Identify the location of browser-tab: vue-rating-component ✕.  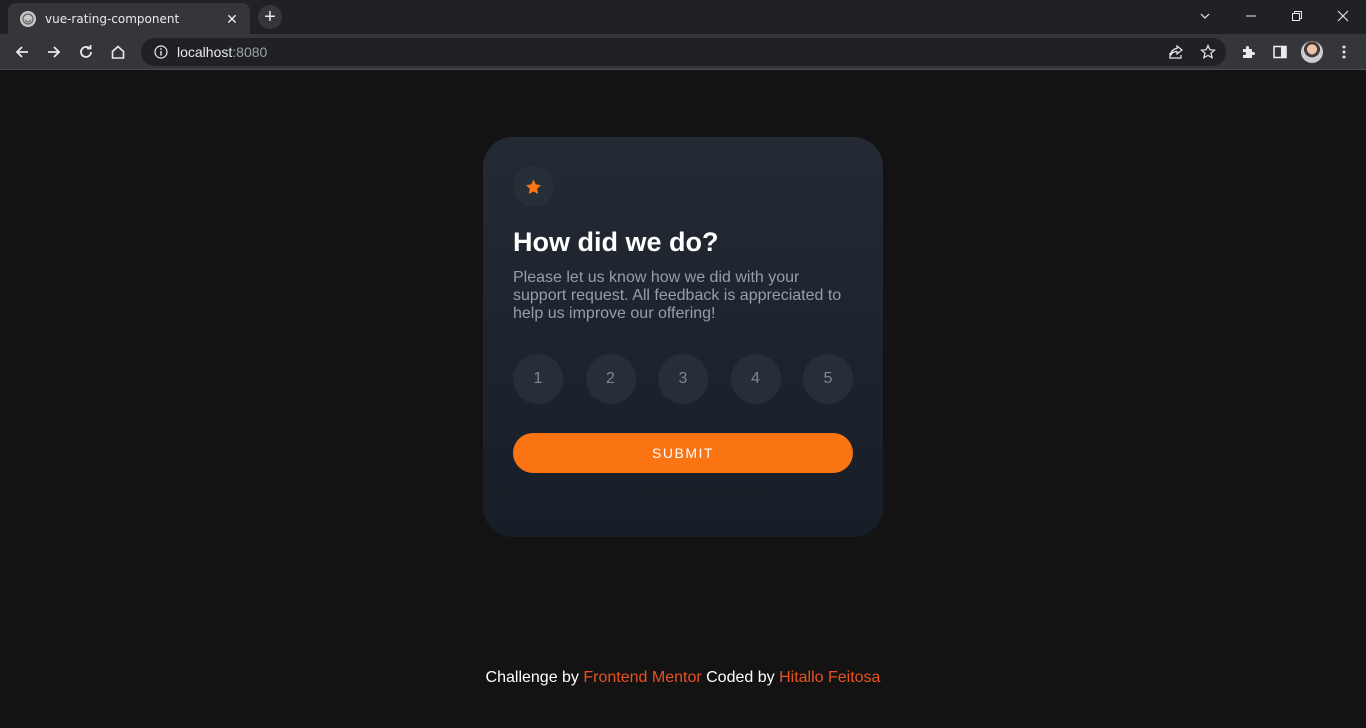
(129, 18).